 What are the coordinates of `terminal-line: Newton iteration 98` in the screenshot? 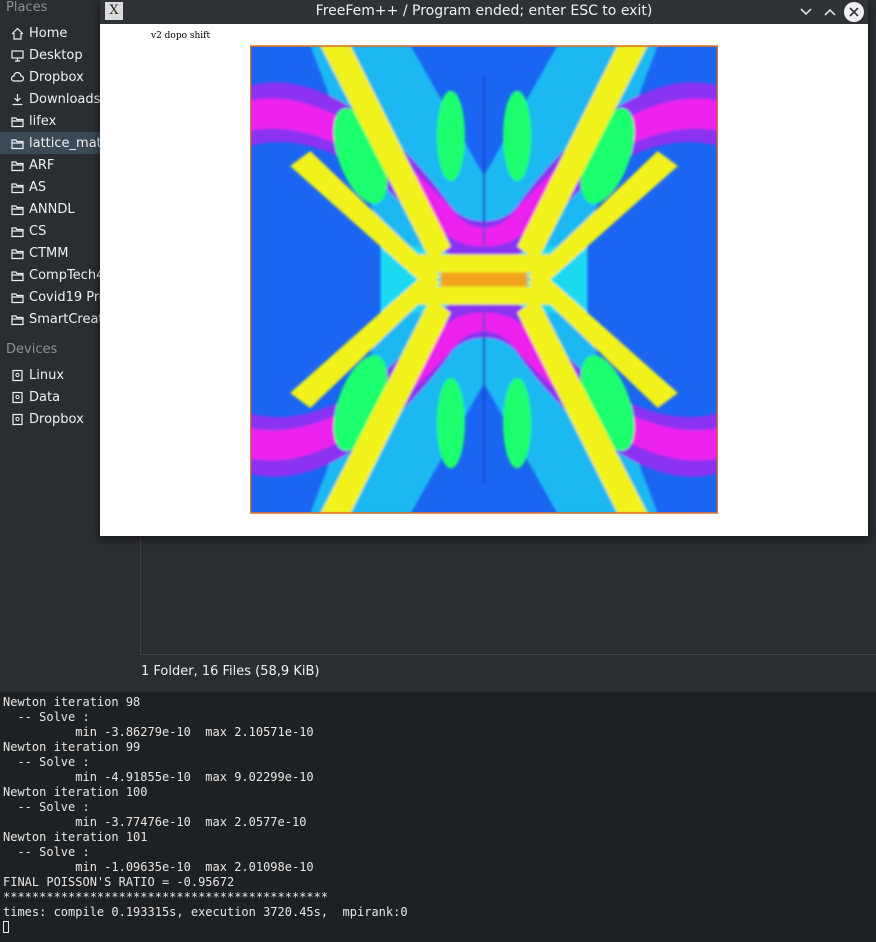 It's located at (72, 702).